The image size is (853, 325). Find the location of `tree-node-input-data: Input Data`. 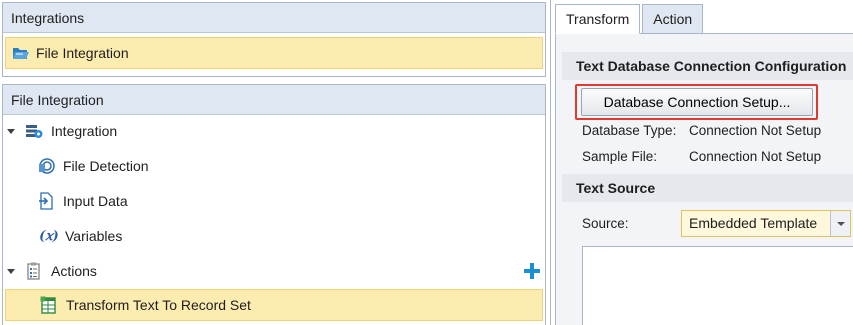

tree-node-input-data: Input Data is located at coordinates (282, 201).